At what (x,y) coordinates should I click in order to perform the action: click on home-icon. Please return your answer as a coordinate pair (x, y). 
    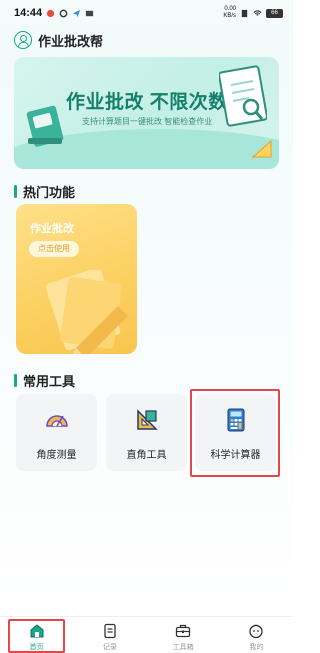
    Looking at the image, I should click on (37, 631).